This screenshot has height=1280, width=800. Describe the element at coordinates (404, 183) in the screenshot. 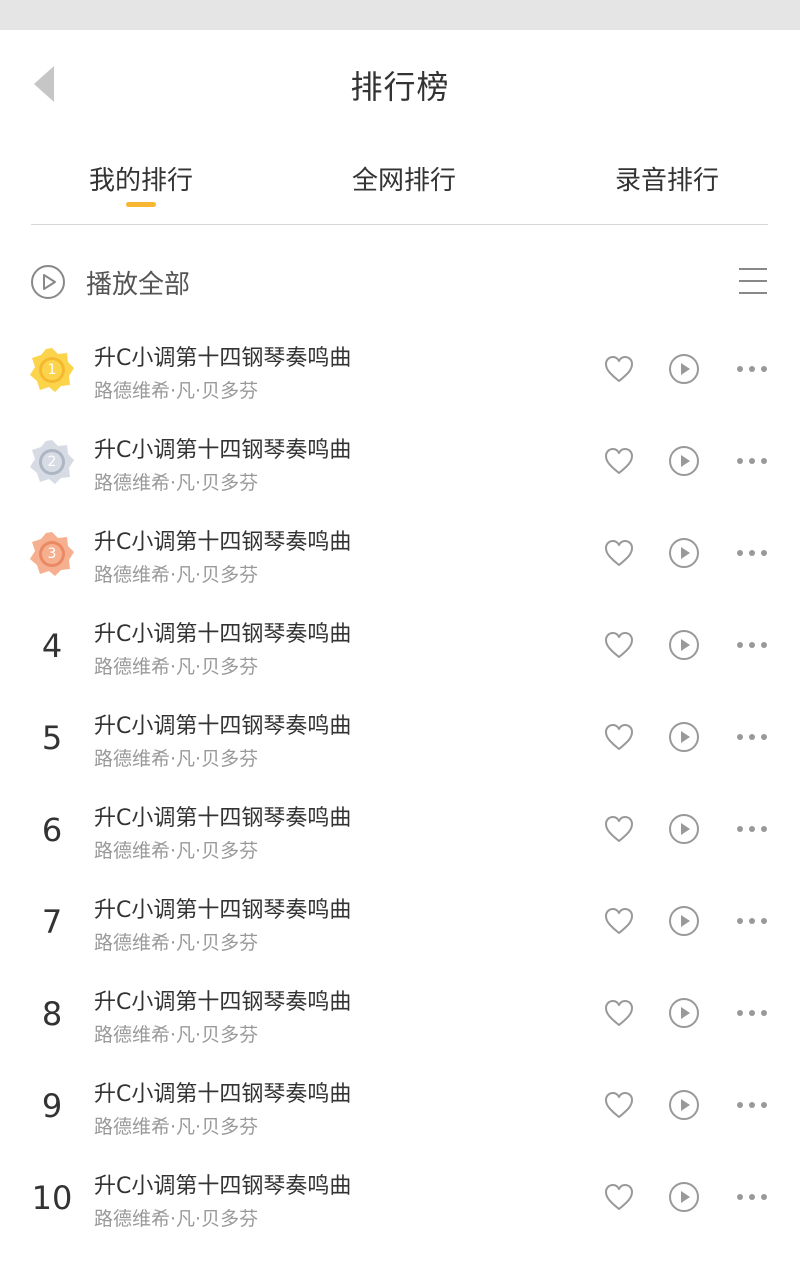

I see `tab-network-ranking: 全网排行` at that location.